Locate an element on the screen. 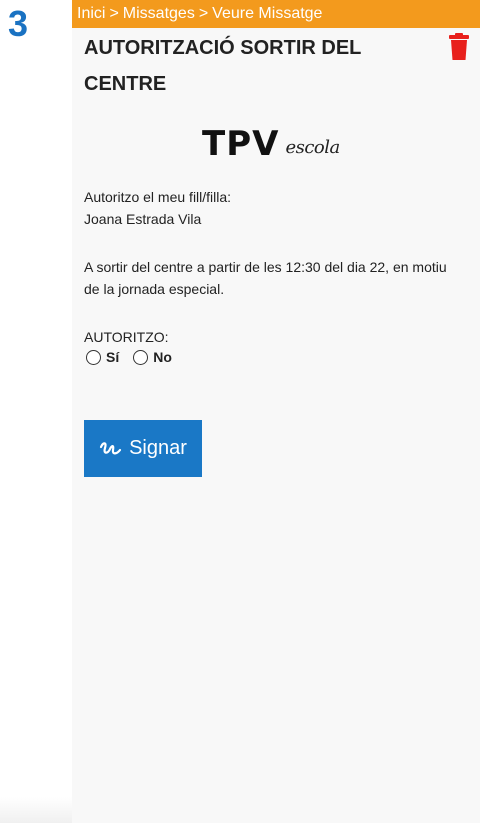  breadcrumb-current: Veure Missatge is located at coordinates (267, 13).